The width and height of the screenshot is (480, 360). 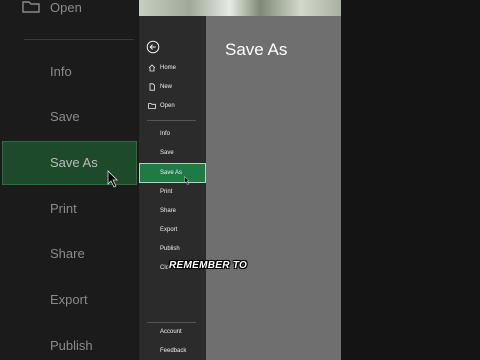 What do you see at coordinates (79, 39) in the screenshot?
I see `bg-divider` at bounding box center [79, 39].